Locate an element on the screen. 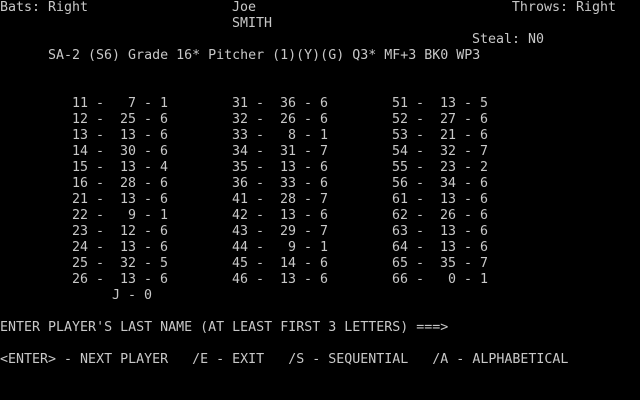 This screenshot has width=640, height=400. result-row: 53 - 21 - 6 is located at coordinates (440, 135).